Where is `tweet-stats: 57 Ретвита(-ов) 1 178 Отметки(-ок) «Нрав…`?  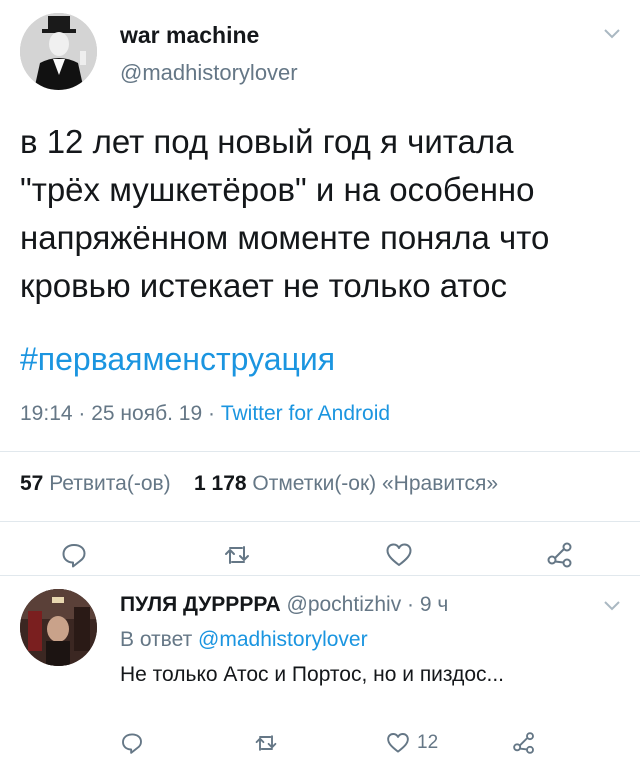 tweet-stats: 57 Ретвита(-ов) 1 178 Отметки(-ок) «Нрав… is located at coordinates (259, 484).